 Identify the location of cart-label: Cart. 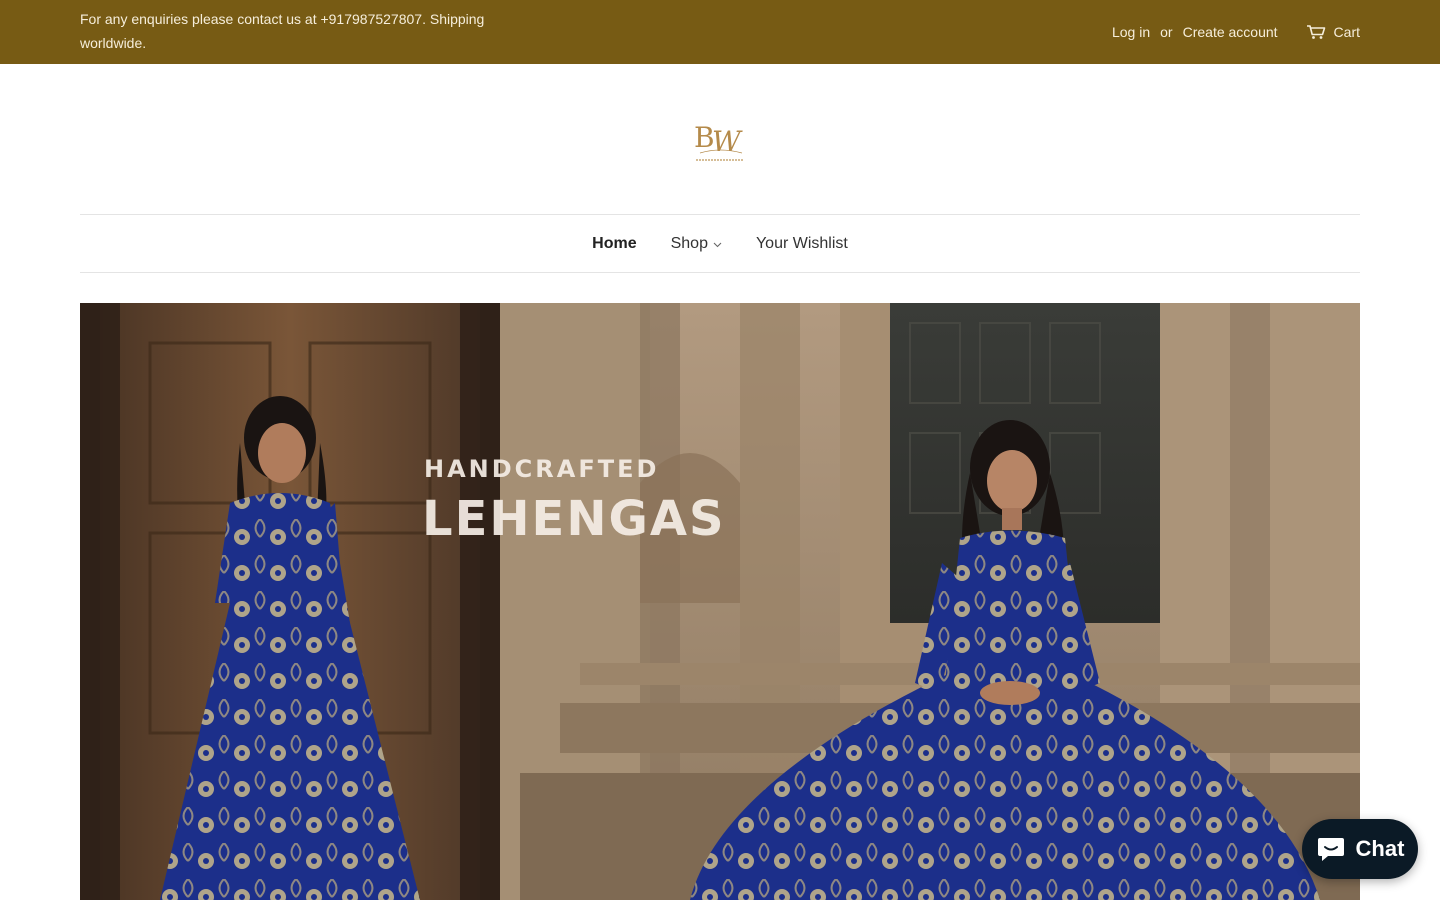
(1346, 32).